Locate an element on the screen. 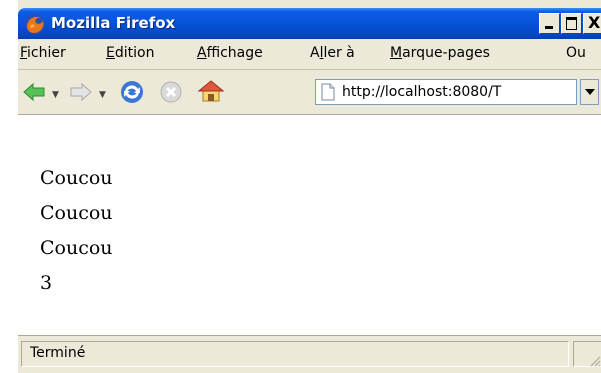 This screenshot has height=373, width=601. menu-aller-a: Aller à is located at coordinates (332, 53).